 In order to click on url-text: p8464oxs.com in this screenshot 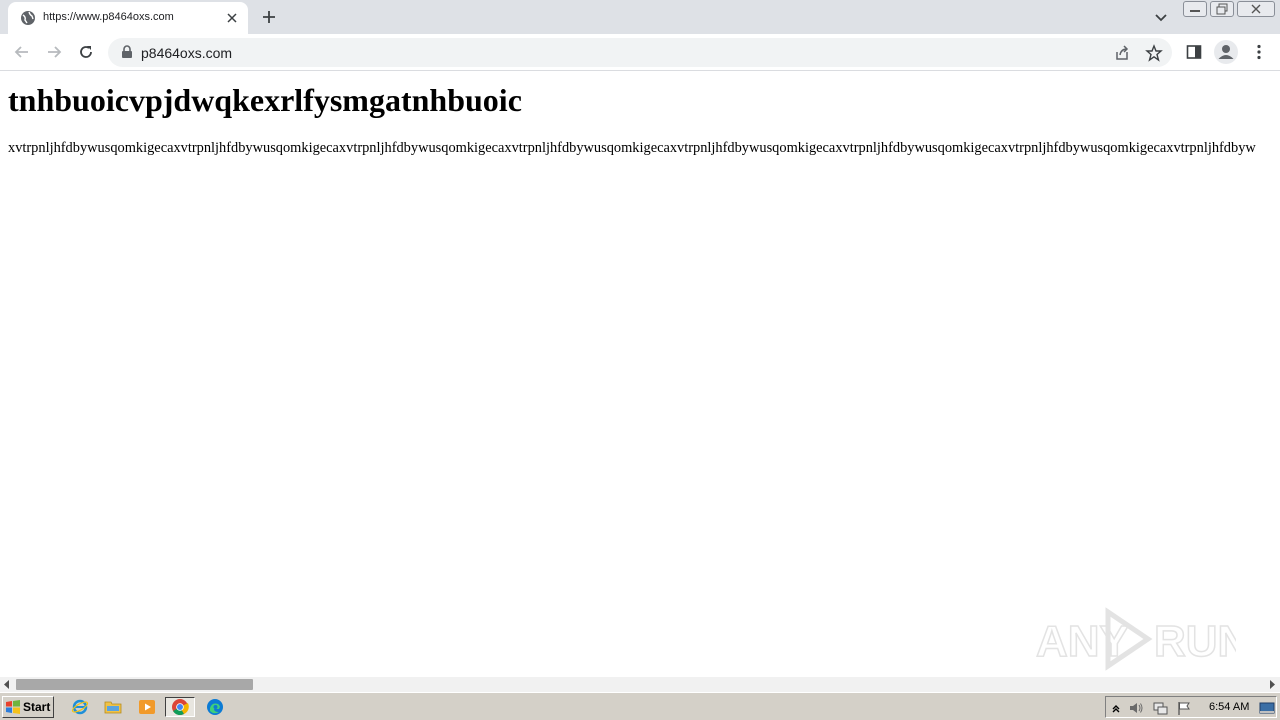, I will do `click(187, 53)`.